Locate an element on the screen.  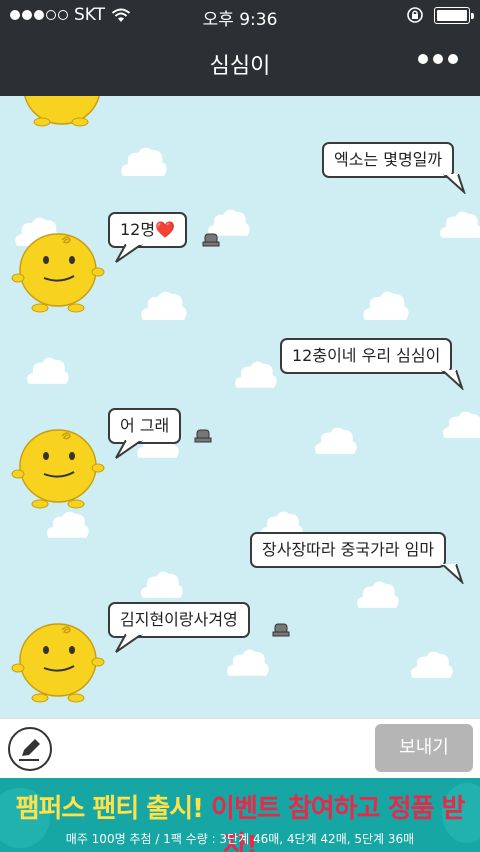
battery-icon is located at coordinates (454, 15).